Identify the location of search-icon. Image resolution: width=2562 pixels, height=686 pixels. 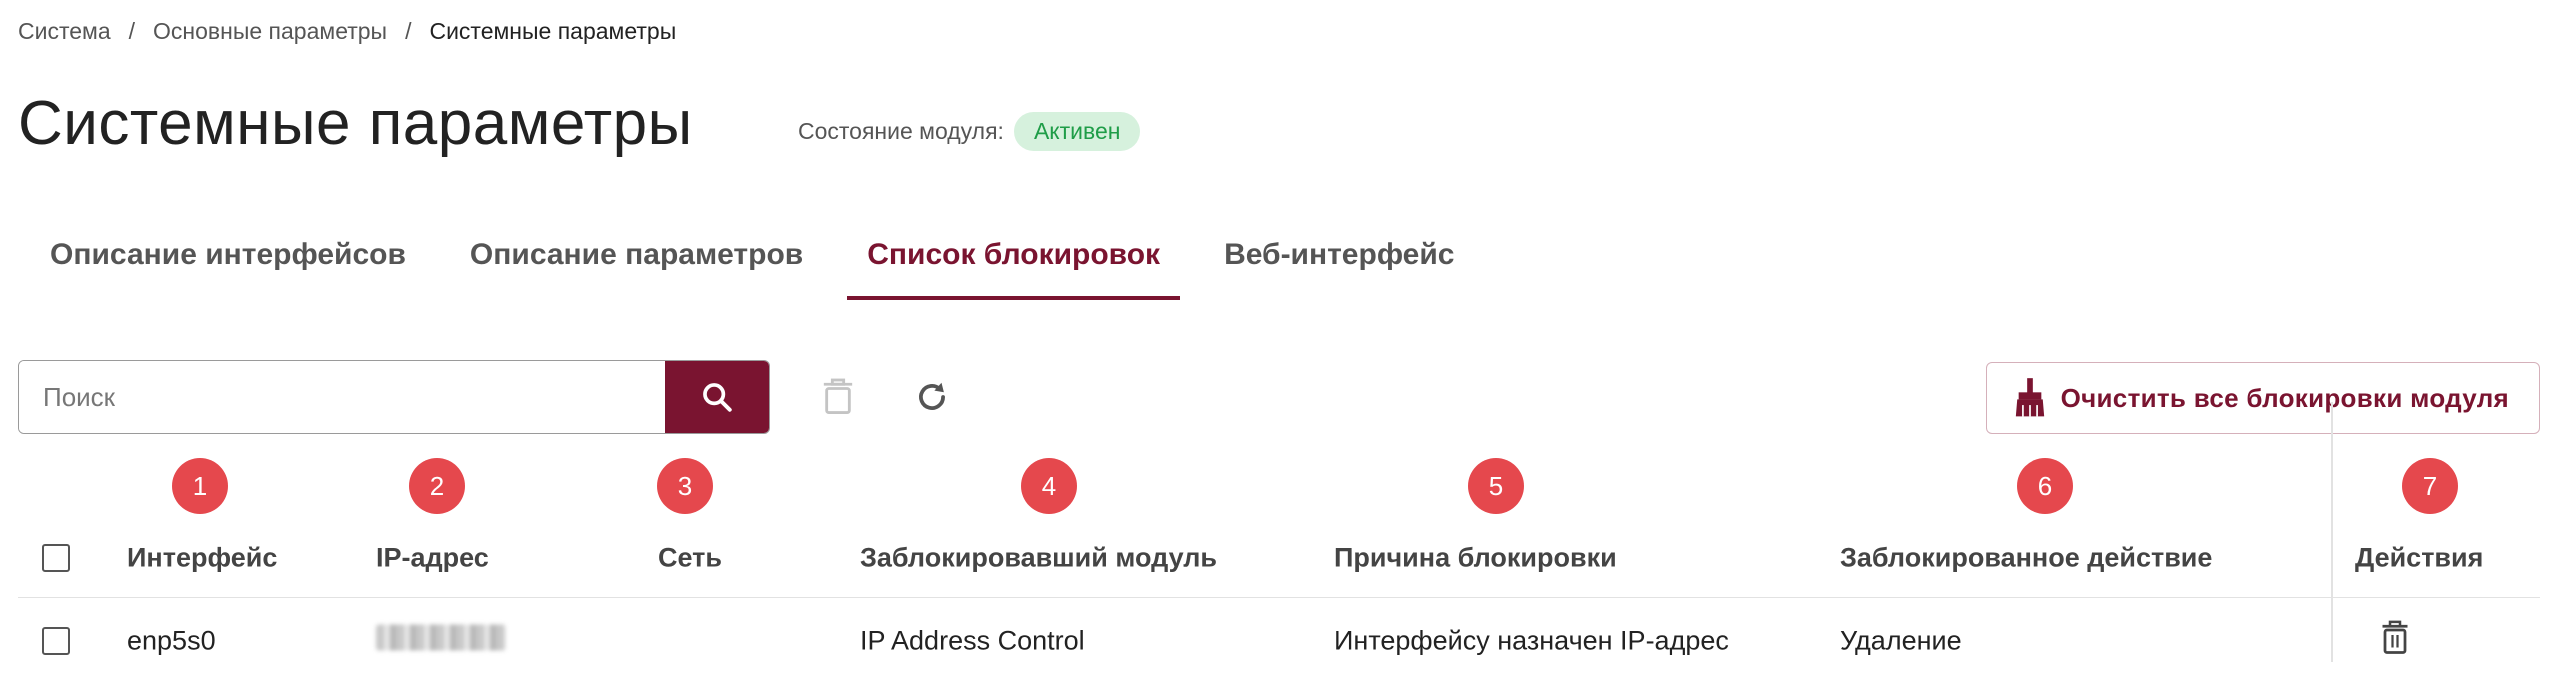
(717, 397).